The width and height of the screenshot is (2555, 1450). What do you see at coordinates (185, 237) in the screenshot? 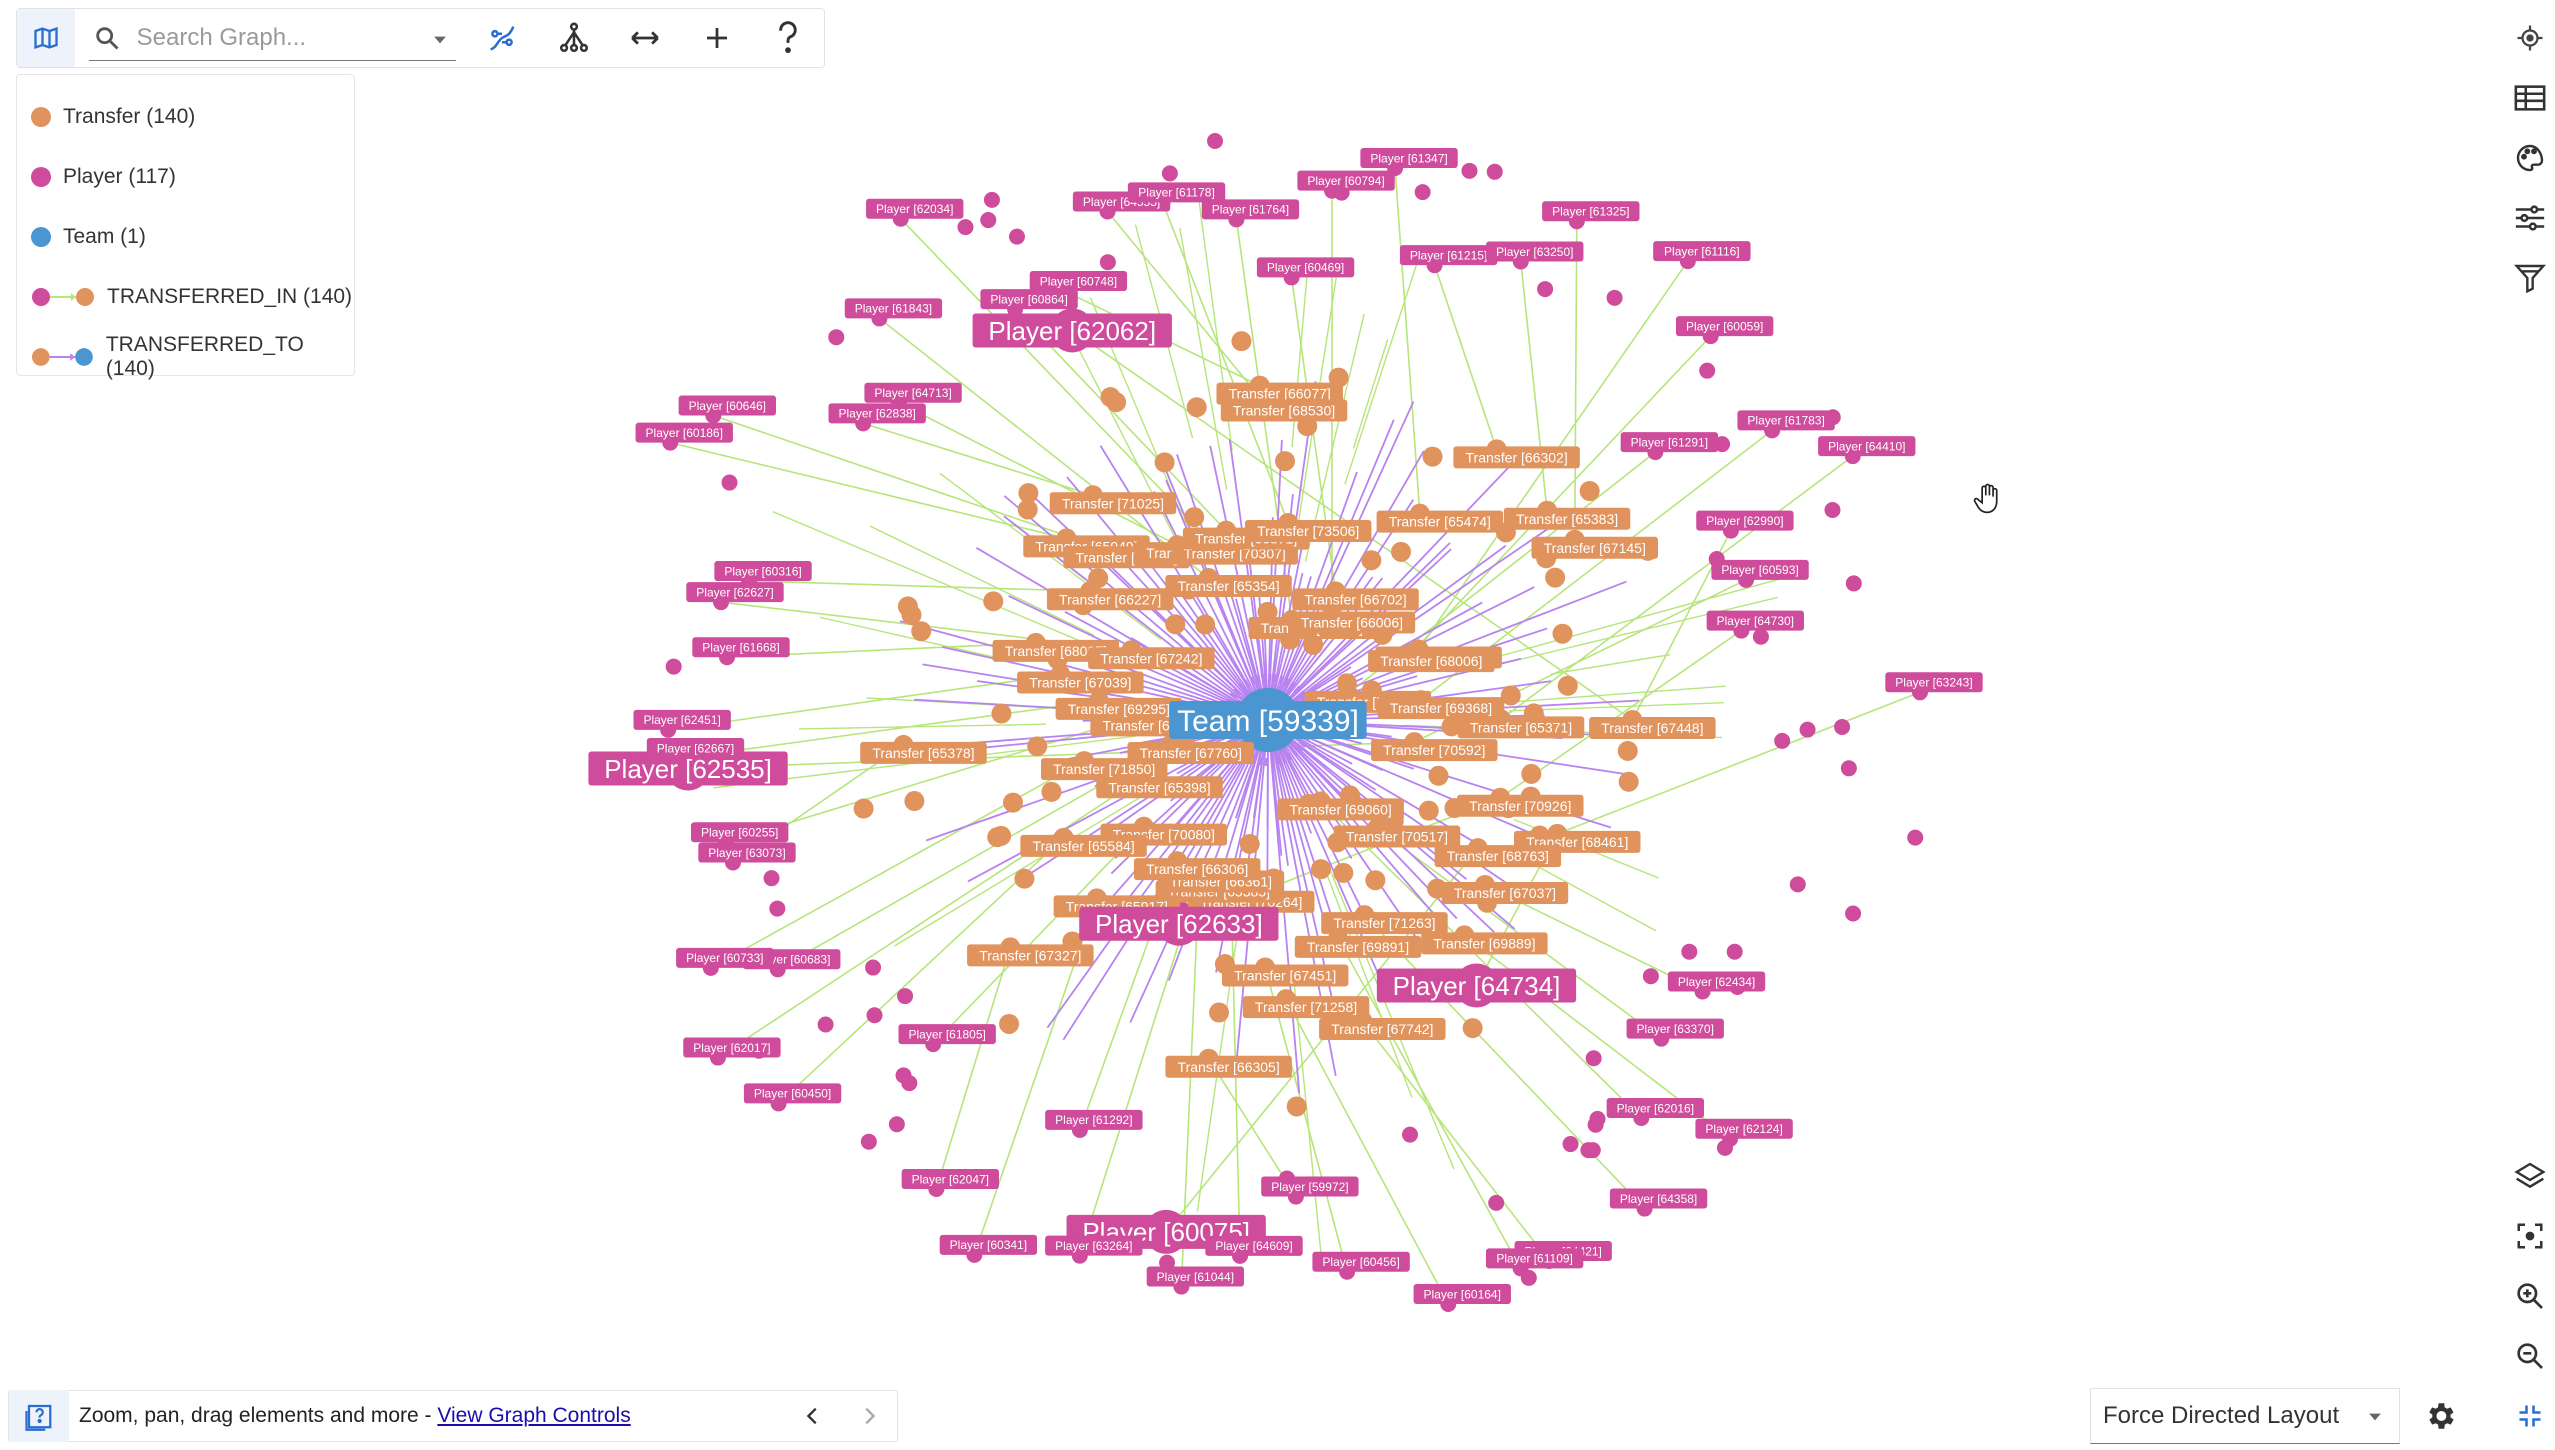
I see `legend-item-team: Team (1)` at bounding box center [185, 237].